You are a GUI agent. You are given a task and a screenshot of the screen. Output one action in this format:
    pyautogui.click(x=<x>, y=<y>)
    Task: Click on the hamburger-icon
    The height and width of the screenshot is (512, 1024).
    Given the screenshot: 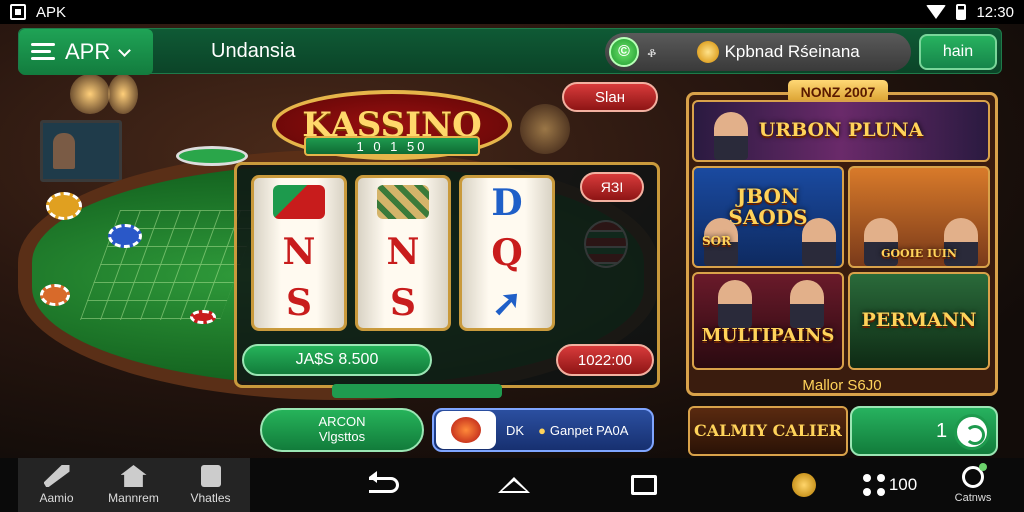 What is the action you would take?
    pyautogui.click(x=43, y=52)
    